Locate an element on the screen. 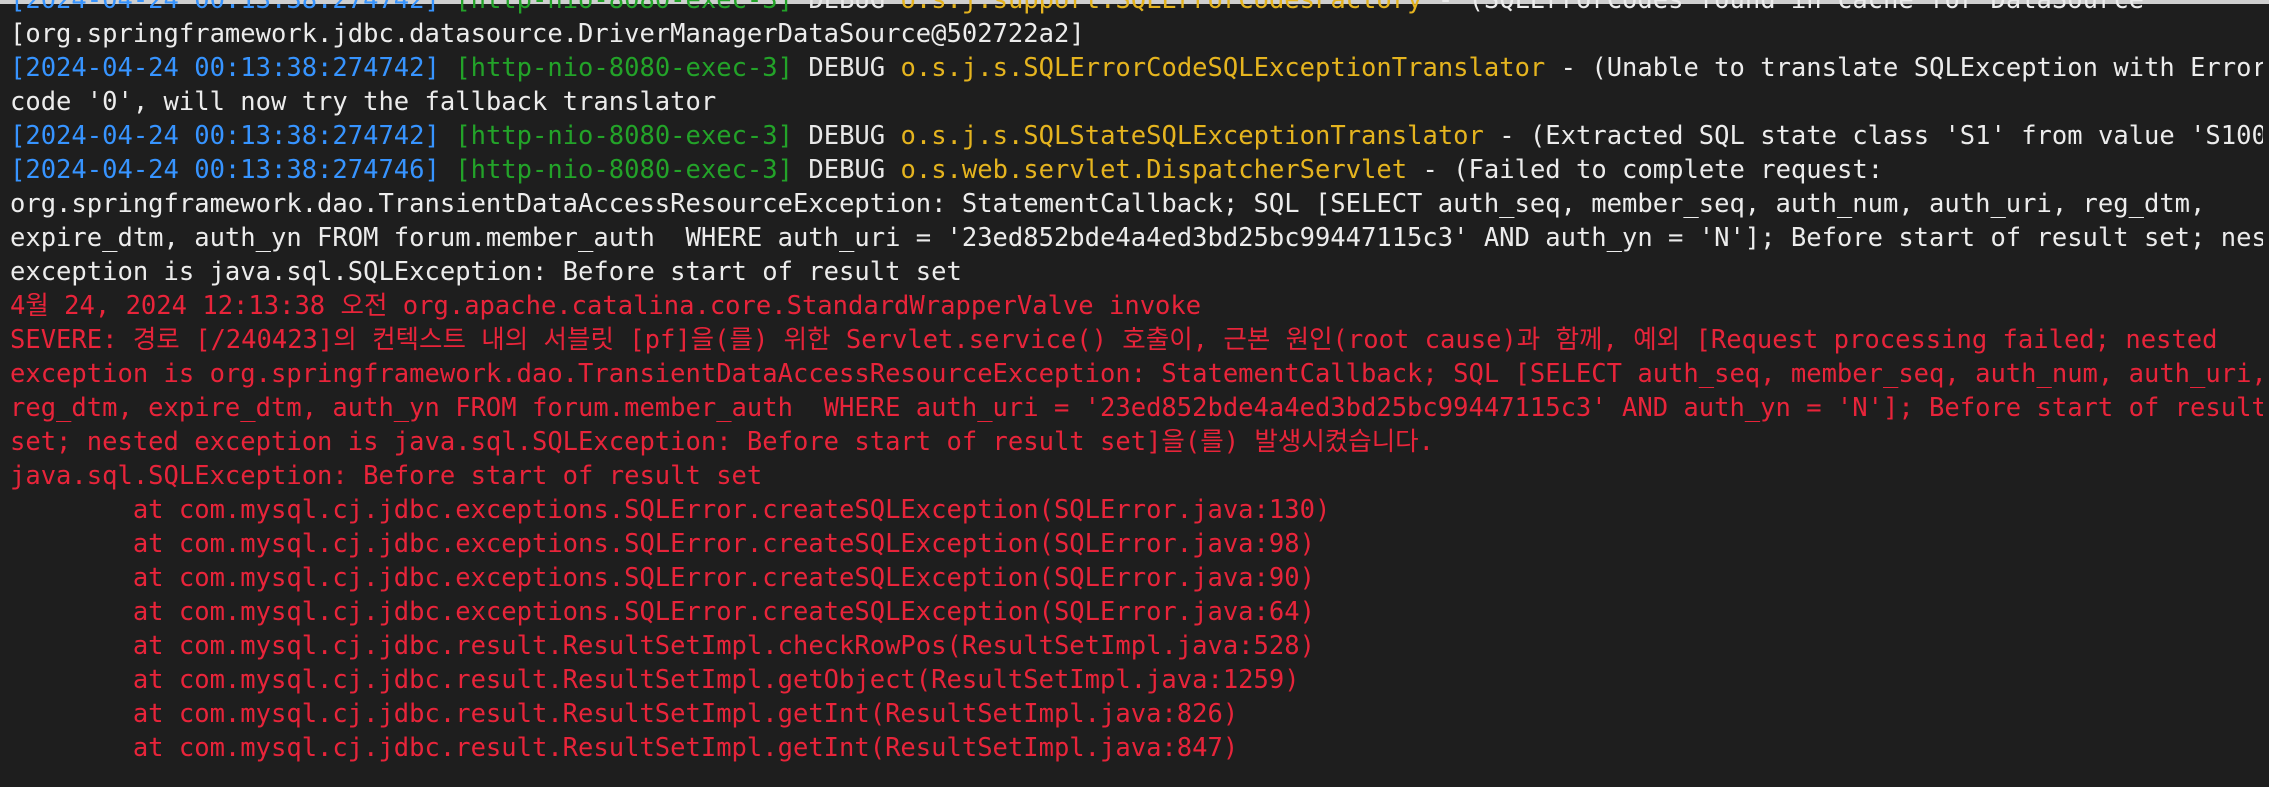 The image size is (2269, 787). log-logger: o.s.j.s.SQLStateSQLExceptionTranslator is located at coordinates (1192, 136).